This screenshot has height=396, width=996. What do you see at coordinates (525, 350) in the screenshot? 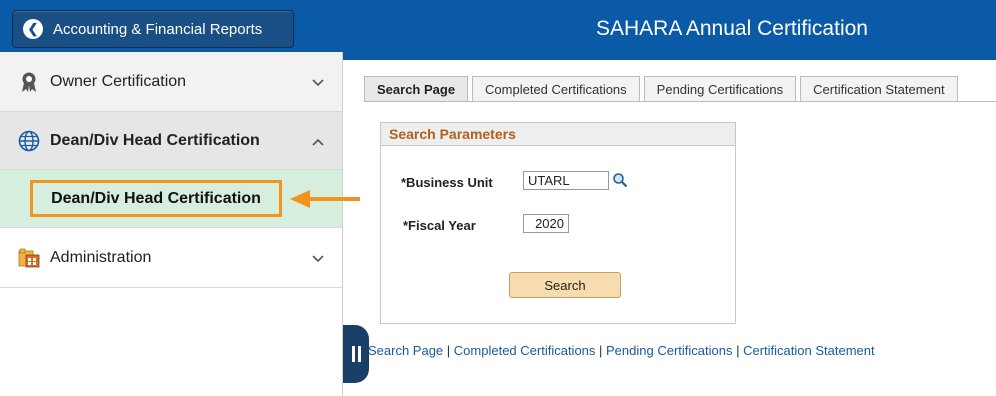
I see `footer-link-completed-certifications: Completed Certifications` at bounding box center [525, 350].